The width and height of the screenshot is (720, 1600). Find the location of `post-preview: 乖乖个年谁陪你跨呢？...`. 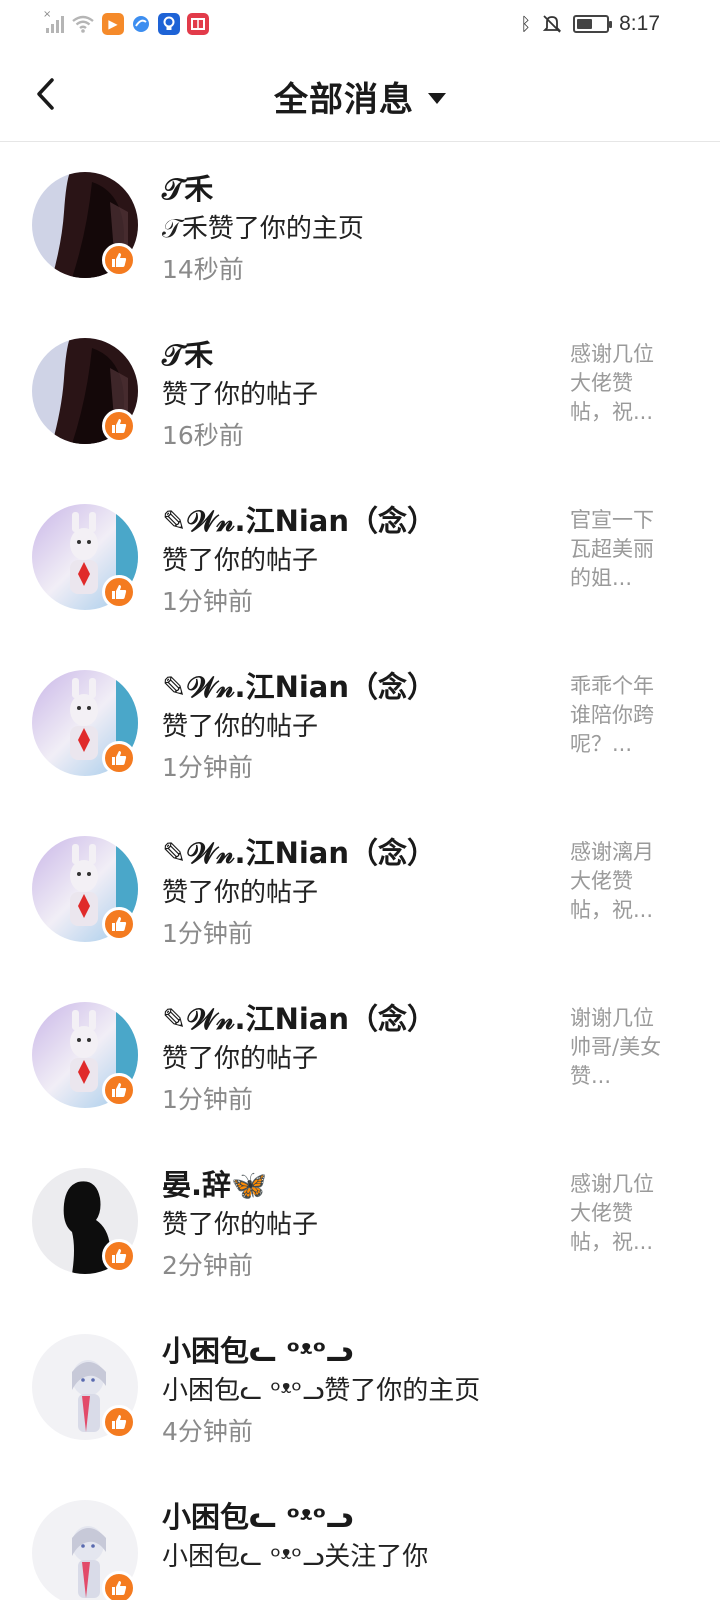

post-preview: 乖乖个年谁陪你跨呢？... is located at coordinates (625, 715).